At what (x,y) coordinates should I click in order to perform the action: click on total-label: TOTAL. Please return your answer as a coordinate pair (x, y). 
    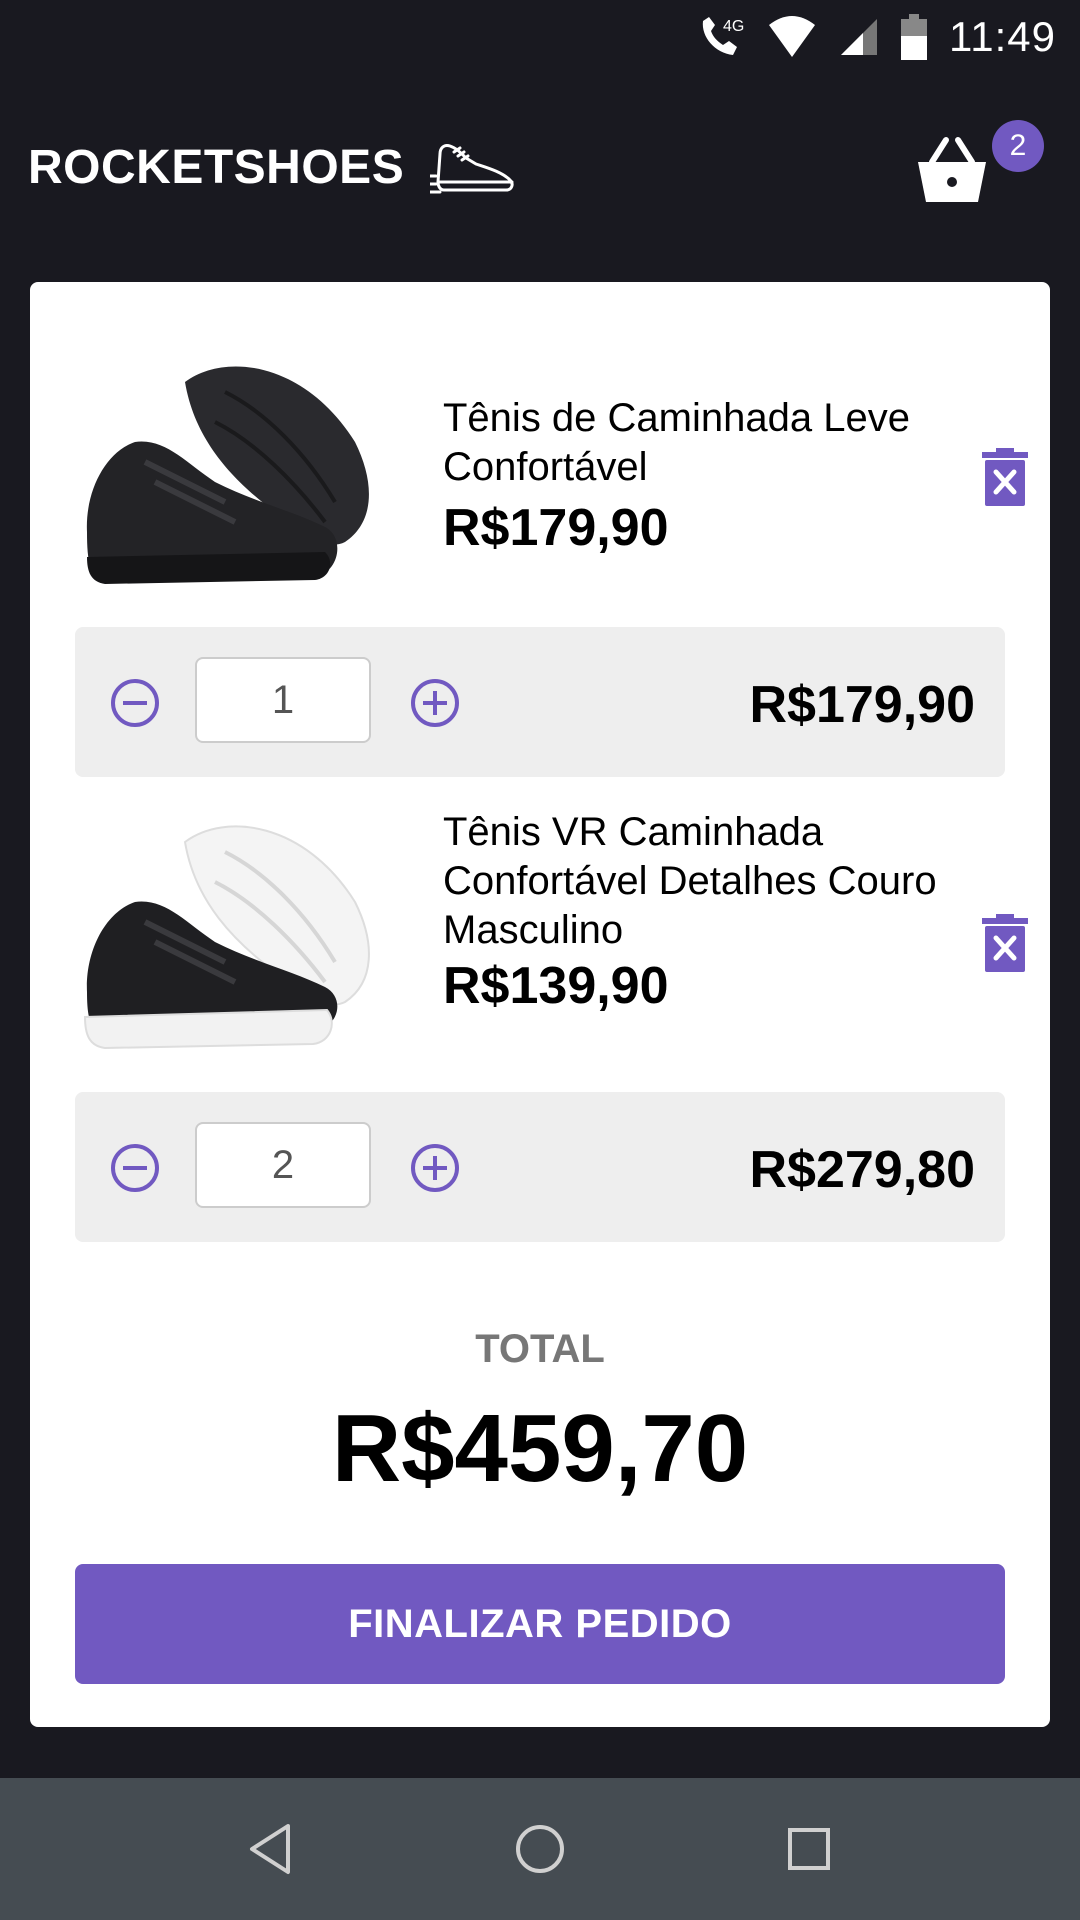
    Looking at the image, I should click on (540, 1349).